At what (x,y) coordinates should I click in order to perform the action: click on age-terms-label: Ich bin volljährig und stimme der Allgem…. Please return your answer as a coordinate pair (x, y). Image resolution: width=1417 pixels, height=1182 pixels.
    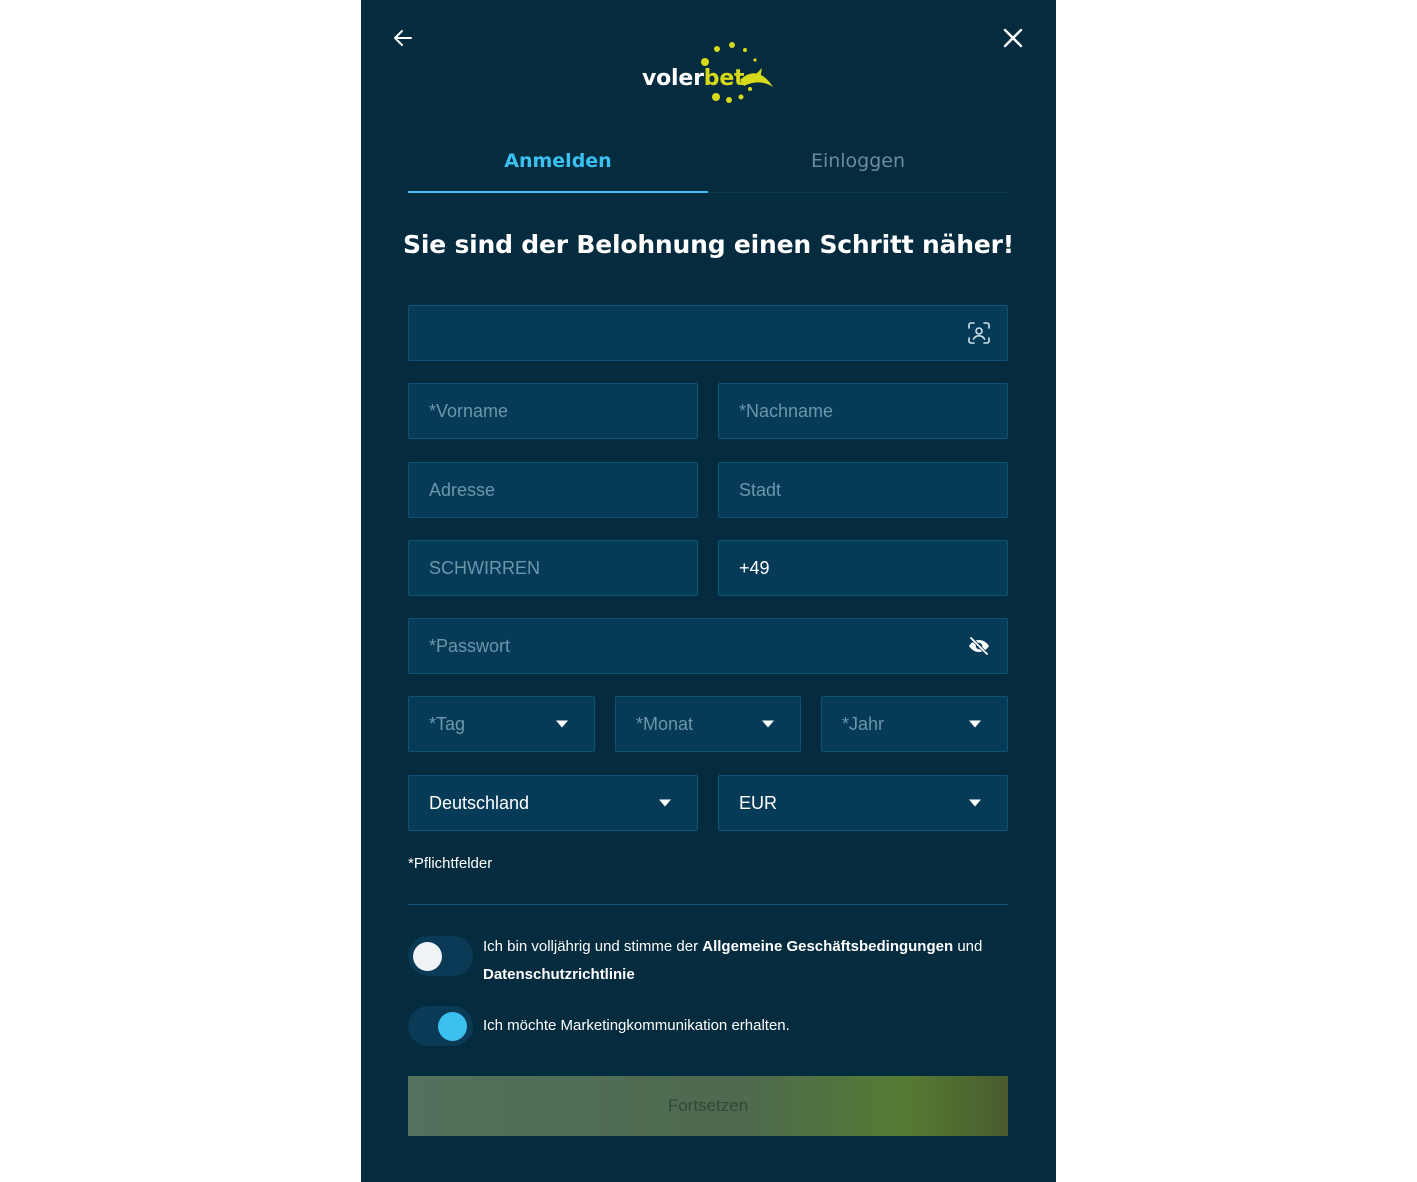
    Looking at the image, I should click on (733, 960).